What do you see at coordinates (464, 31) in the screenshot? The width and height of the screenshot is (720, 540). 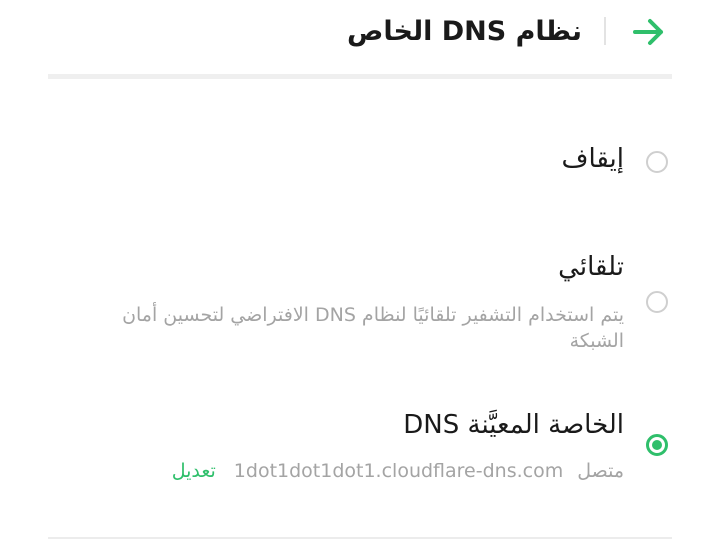 I see `page-title: نظام DNS الخاص` at bounding box center [464, 31].